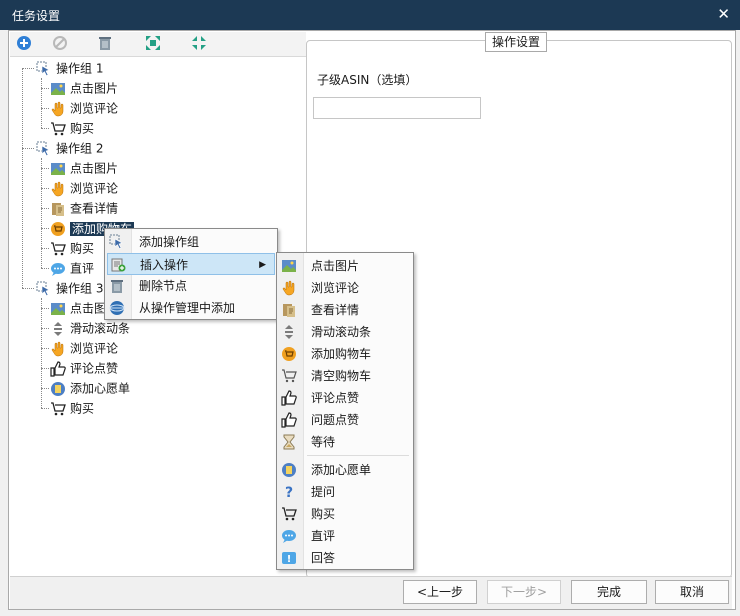  I want to click on context-menu-item: 插入操作 ▶, so click(191, 264).